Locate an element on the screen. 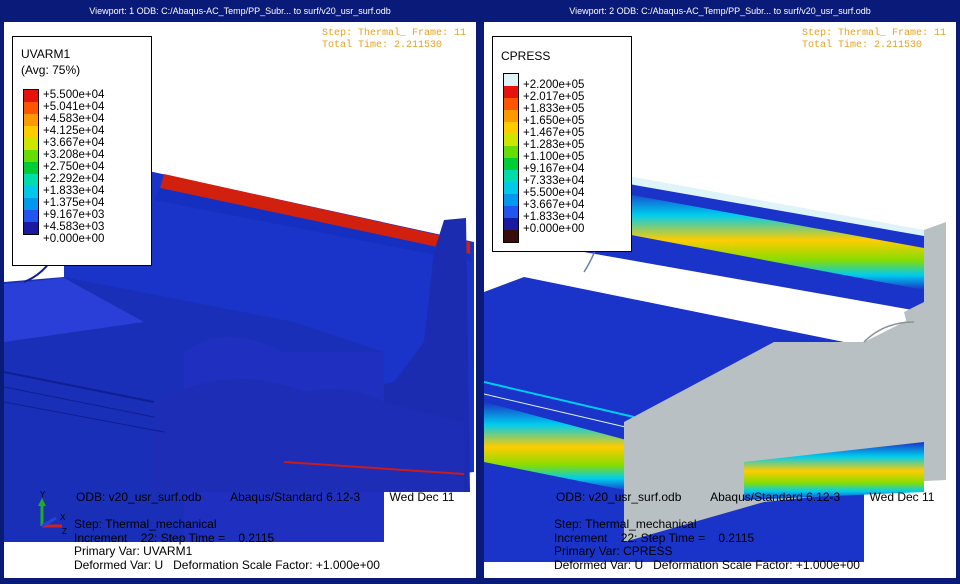  legend-value: +7.333e+04 is located at coordinates (554, 181).